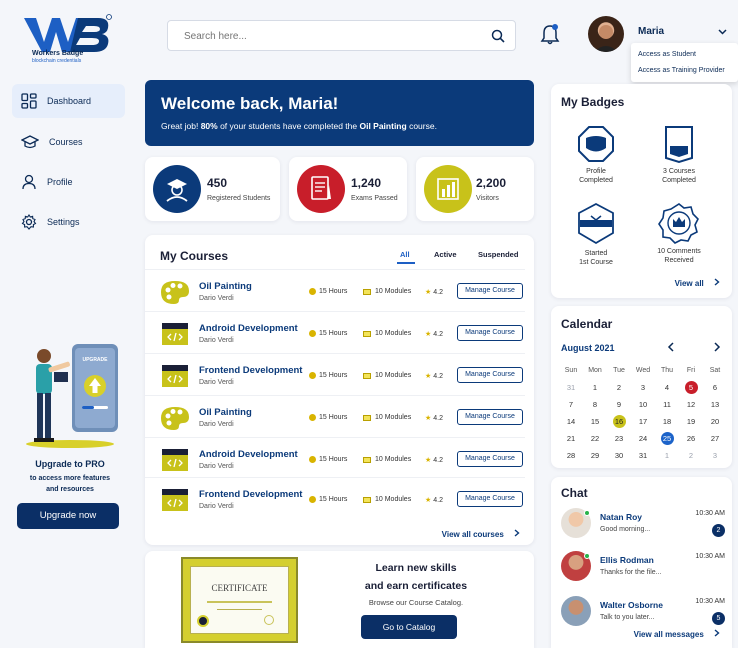 Image resolution: width=738 pixels, height=648 pixels. What do you see at coordinates (438, 418) in the screenshot?
I see `course-rating-value: 4.2` at bounding box center [438, 418].